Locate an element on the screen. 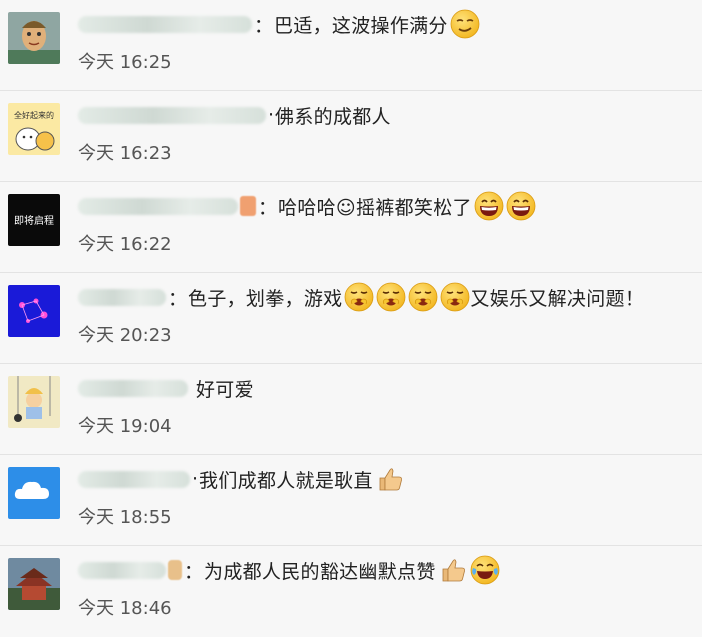  avatar: 全好起来的 is located at coordinates (34, 129).